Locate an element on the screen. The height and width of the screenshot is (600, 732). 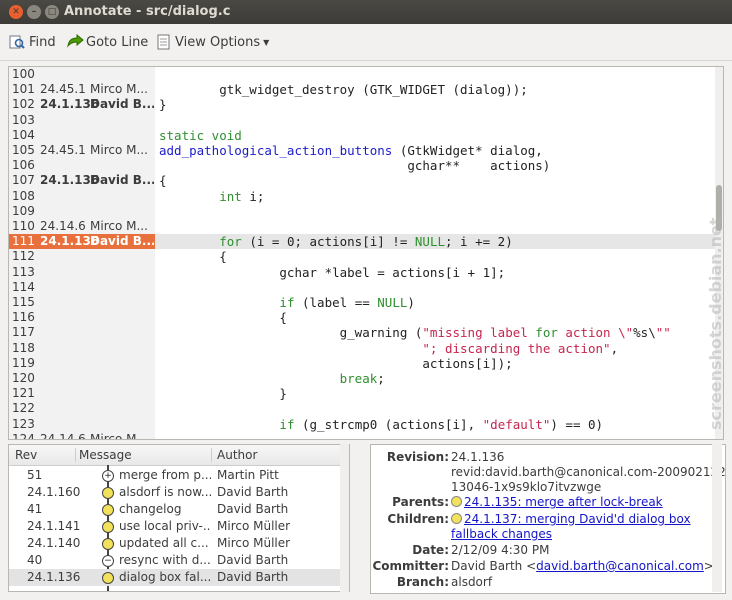
child-link-cont: fallback changes is located at coordinates (501, 534).